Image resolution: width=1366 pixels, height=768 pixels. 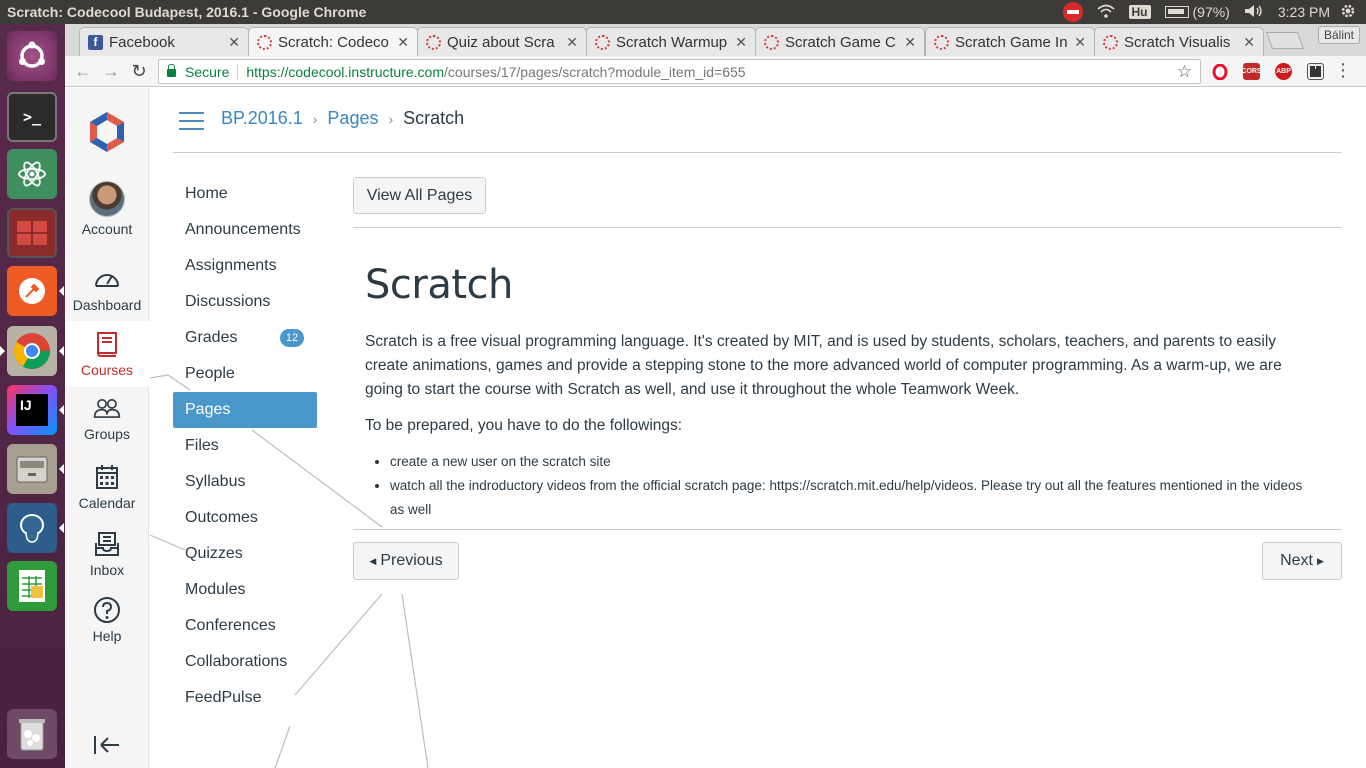 I want to click on tab-title: Scratch: Codeco, so click(x=333, y=42).